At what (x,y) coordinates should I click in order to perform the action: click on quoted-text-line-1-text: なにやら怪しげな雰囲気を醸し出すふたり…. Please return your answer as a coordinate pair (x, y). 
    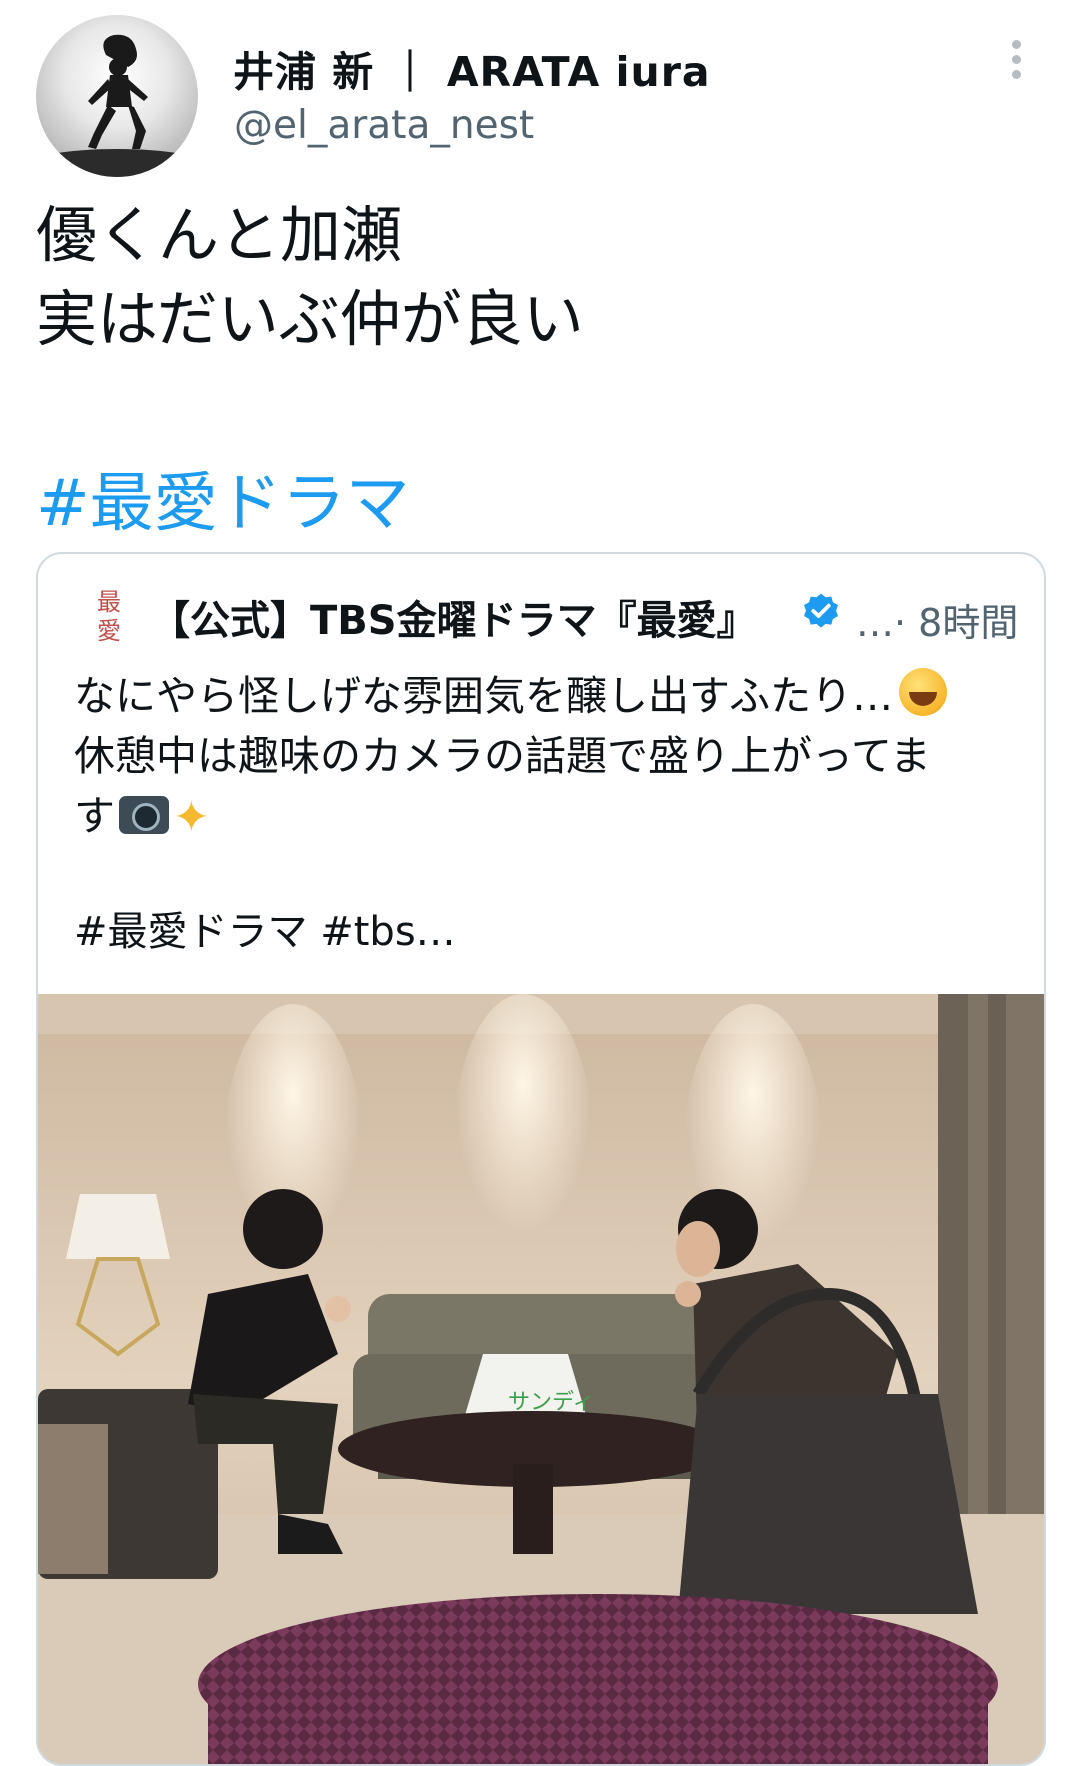
    Looking at the image, I should click on (484, 696).